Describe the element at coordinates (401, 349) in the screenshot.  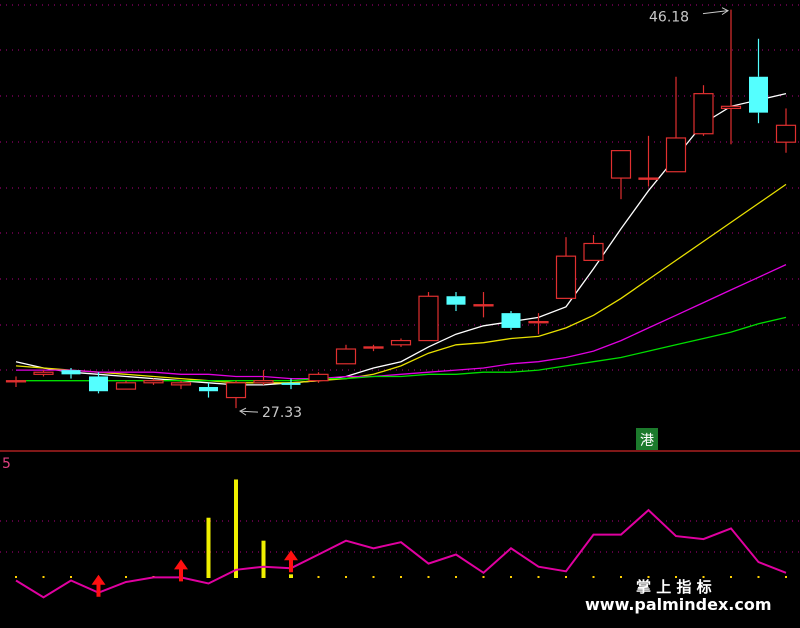
I see `ma60-line` at that location.